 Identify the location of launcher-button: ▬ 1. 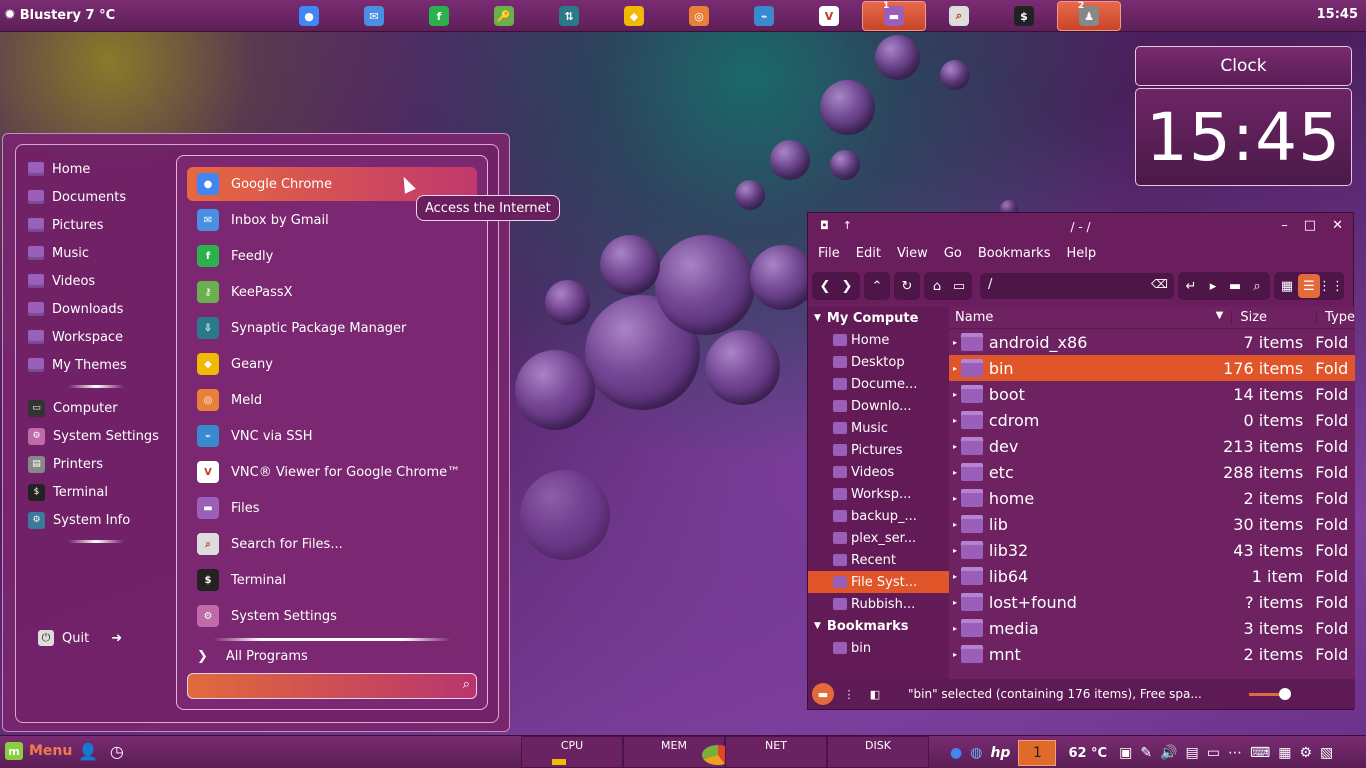
(894, 16).